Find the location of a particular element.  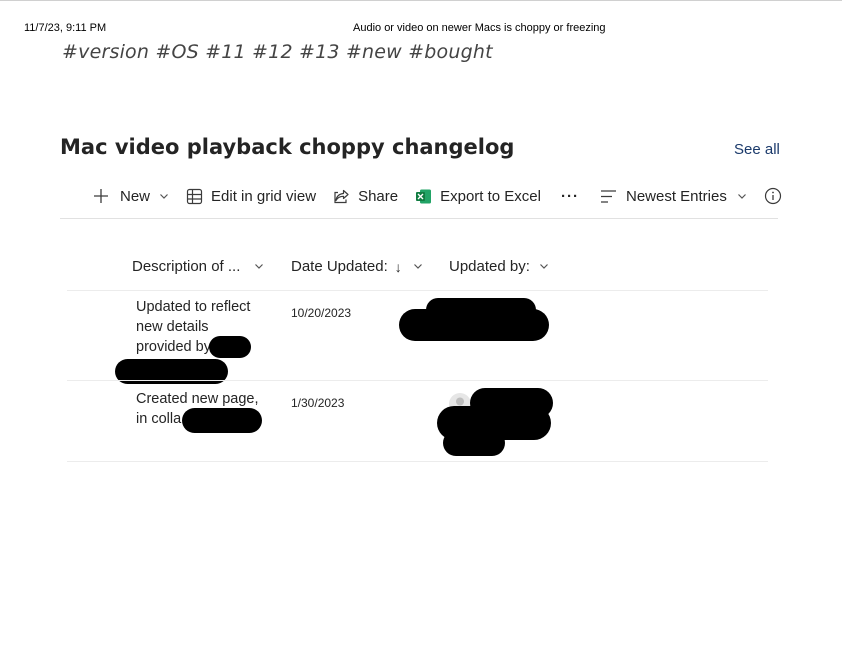

more-options-button: ··· is located at coordinates (570, 196).